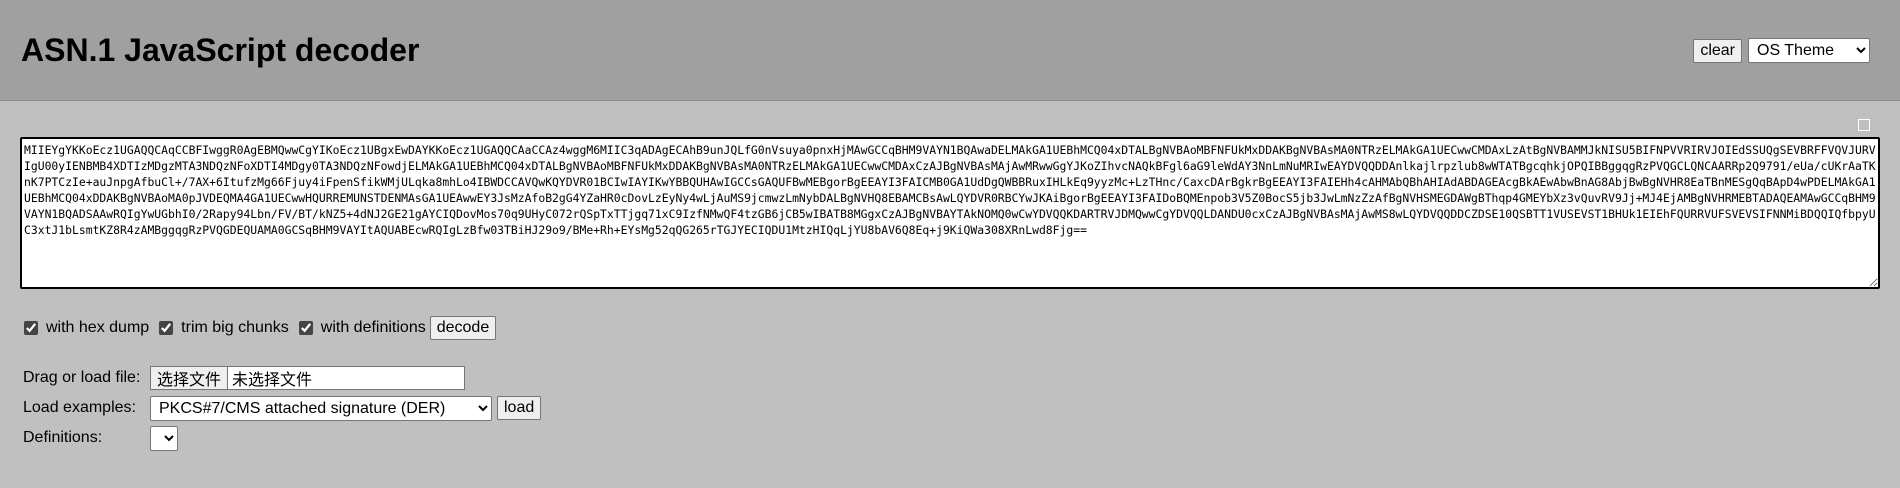 The image size is (1900, 488). What do you see at coordinates (63, 437) in the screenshot?
I see `definitions-label: Definitions:` at bounding box center [63, 437].